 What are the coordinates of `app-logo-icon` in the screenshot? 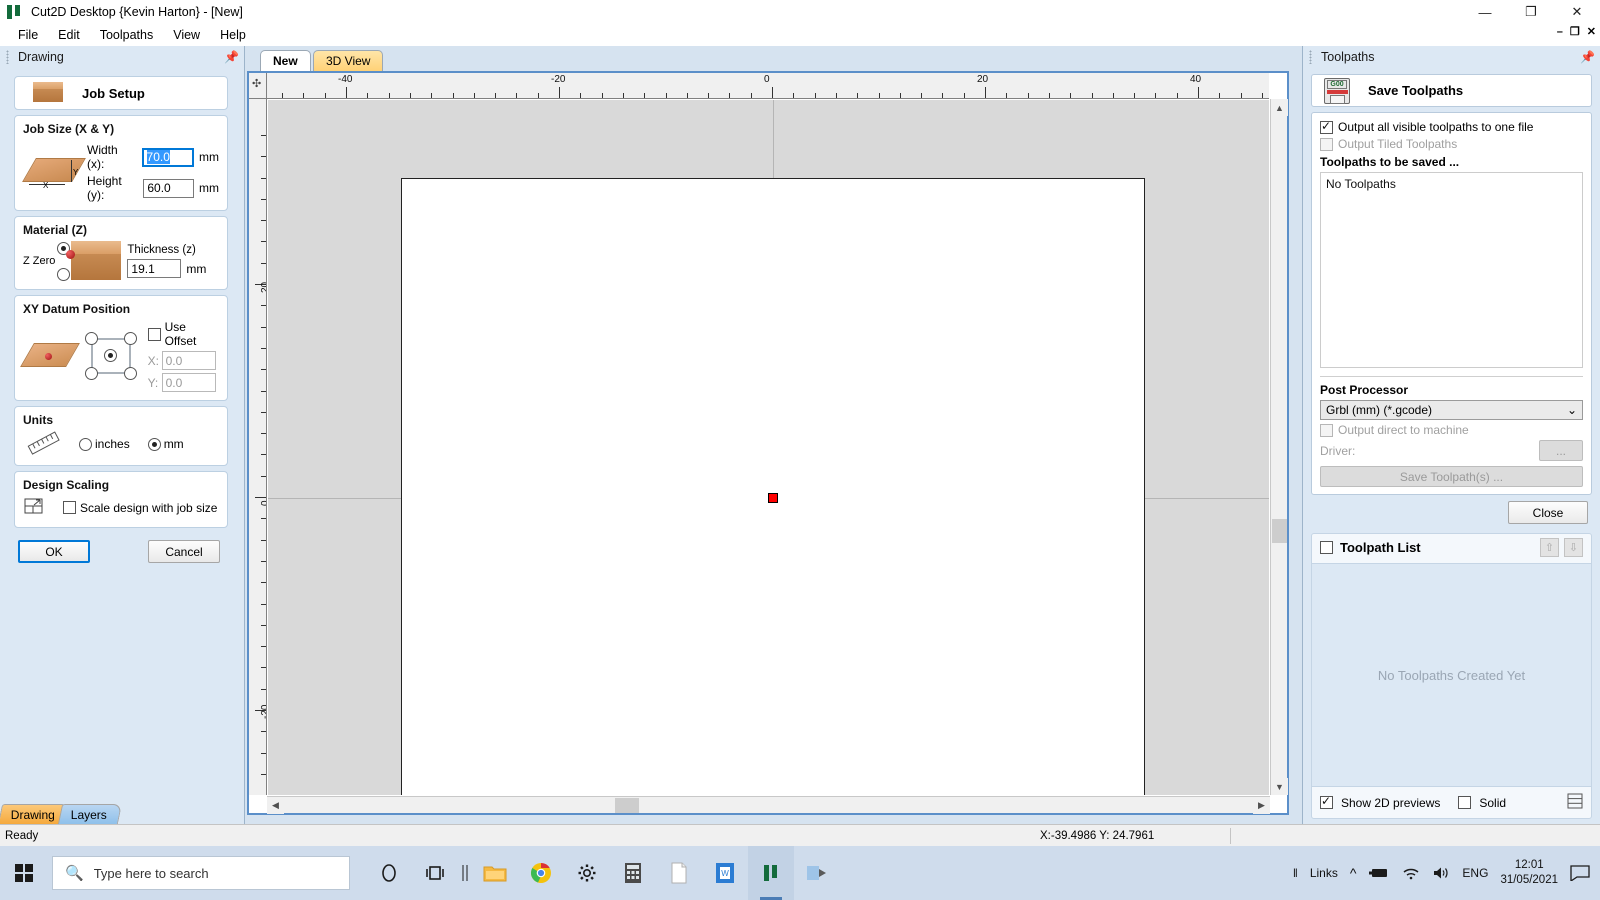 It's located at (15, 12).